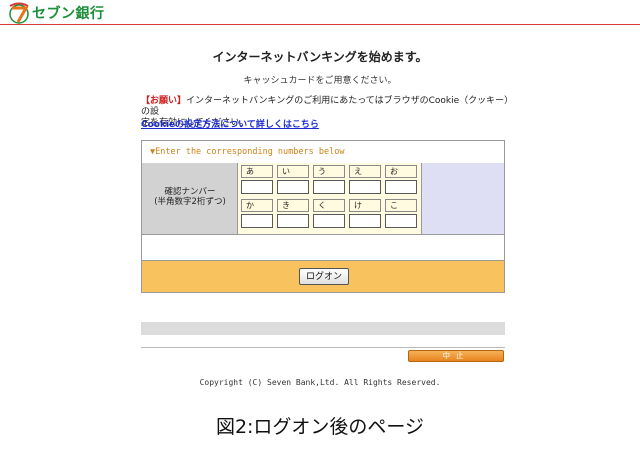 This screenshot has width=640, height=450. What do you see at coordinates (257, 221) in the screenshot?
I see `input-ka` at bounding box center [257, 221].